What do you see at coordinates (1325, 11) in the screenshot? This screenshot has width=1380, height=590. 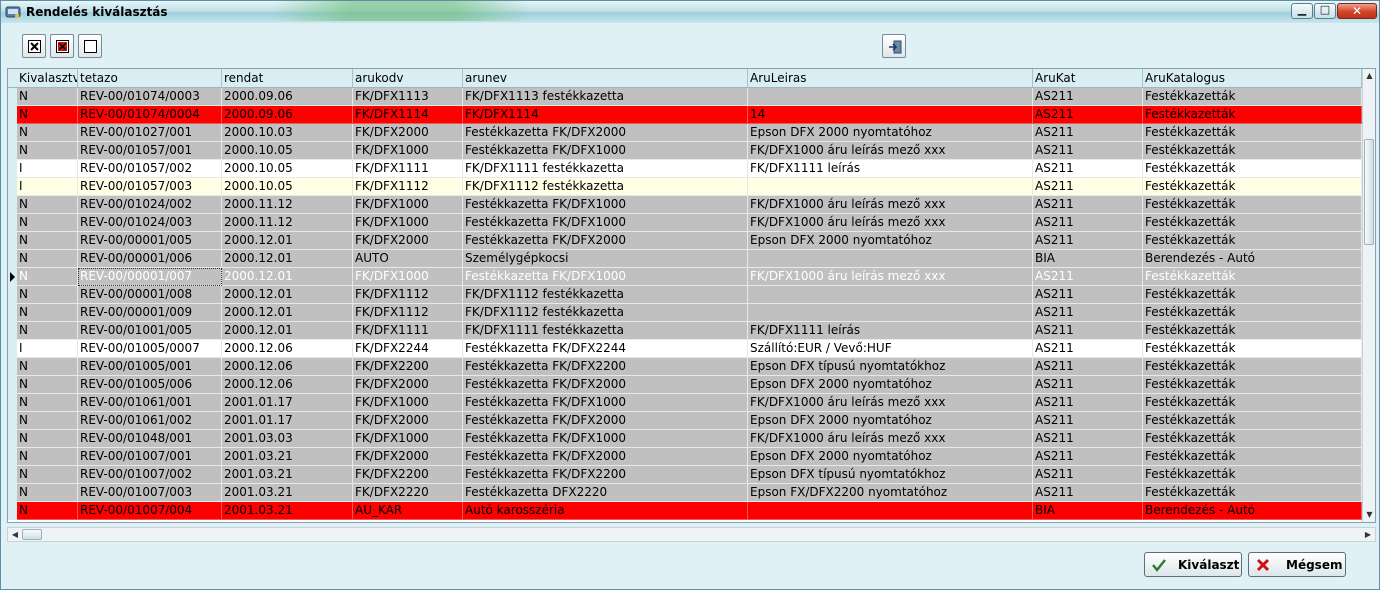 I see `maximize-button: □` at bounding box center [1325, 11].